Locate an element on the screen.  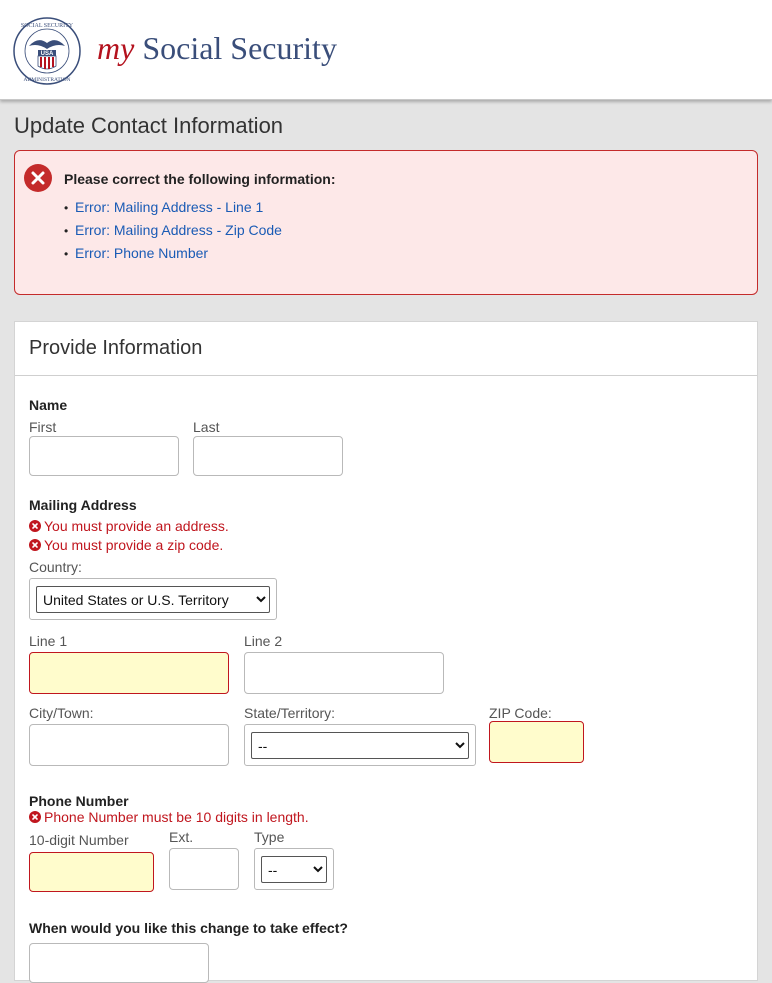
line1-input is located at coordinates (129, 673).